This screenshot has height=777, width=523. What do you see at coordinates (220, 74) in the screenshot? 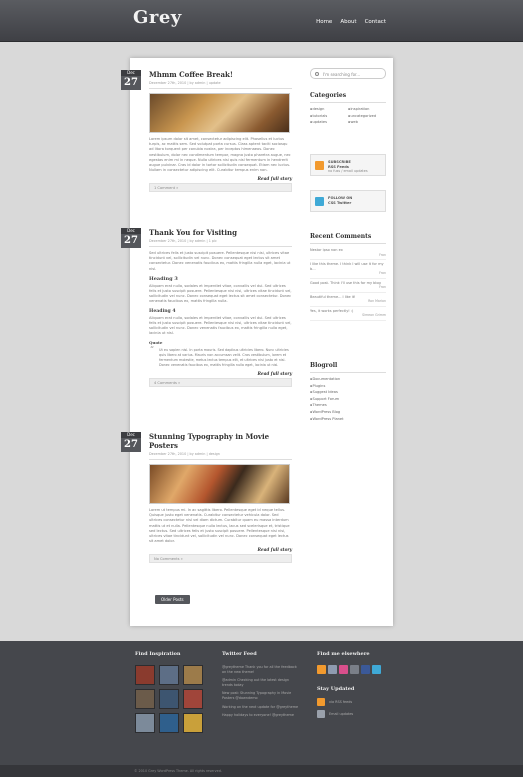
I see `post-title: Mhmm Coffee Break!` at bounding box center [220, 74].